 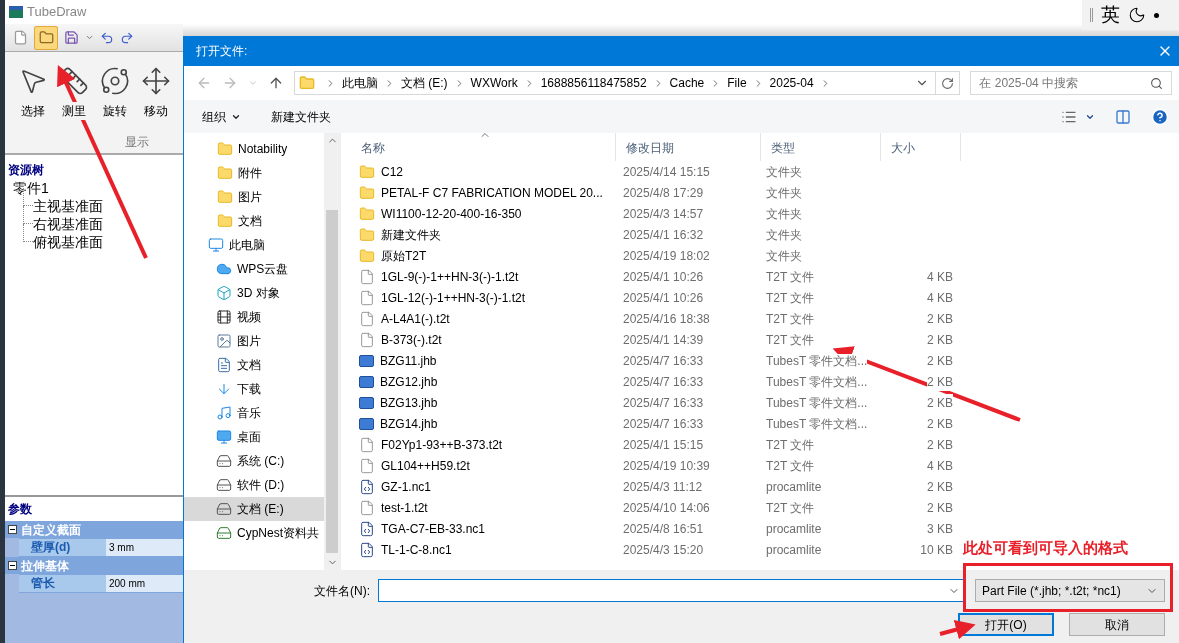 I want to click on file-name: BZG13.jhb, so click(x=409, y=403).